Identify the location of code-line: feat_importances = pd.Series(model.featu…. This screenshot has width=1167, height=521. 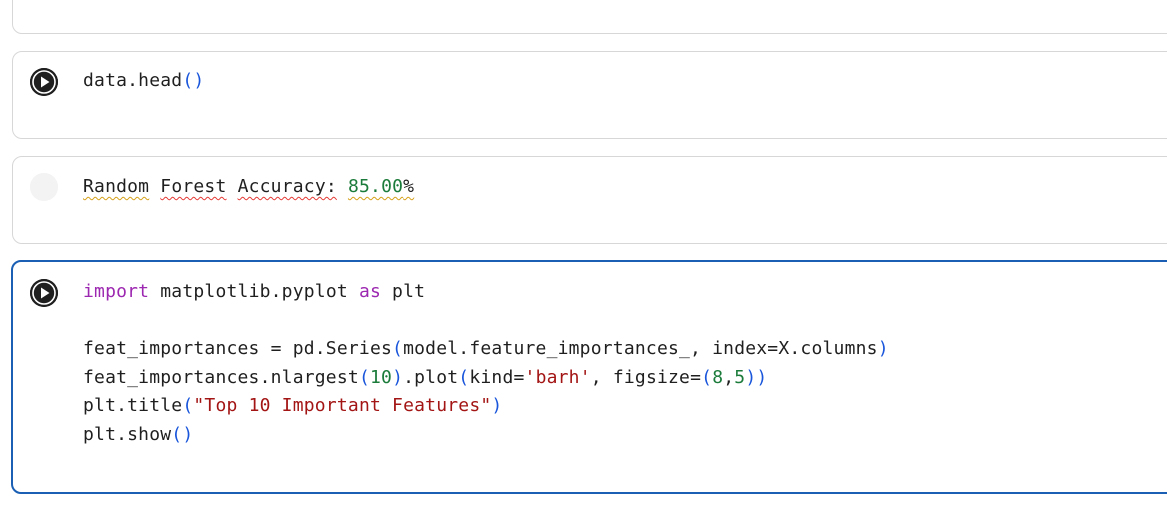
(486, 349).